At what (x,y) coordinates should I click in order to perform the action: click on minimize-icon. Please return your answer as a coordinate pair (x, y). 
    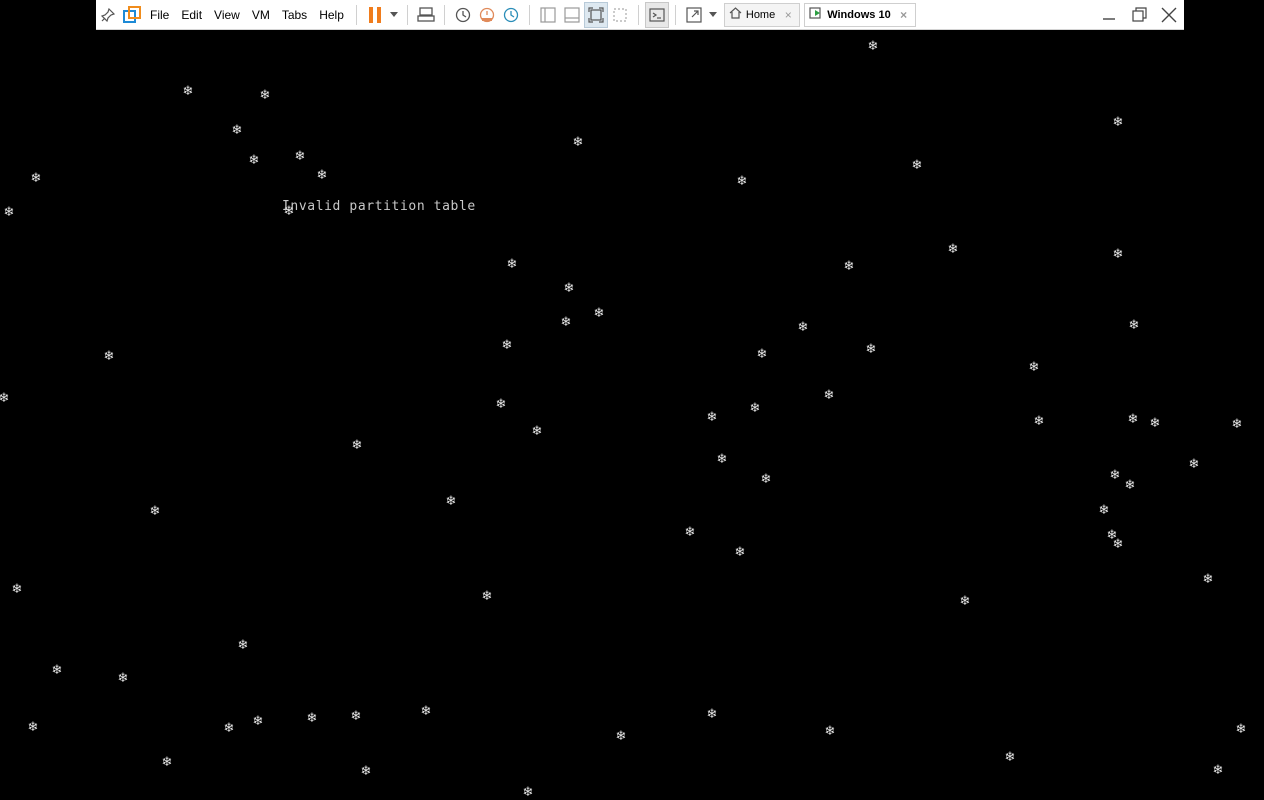
    Looking at the image, I should click on (1109, 15).